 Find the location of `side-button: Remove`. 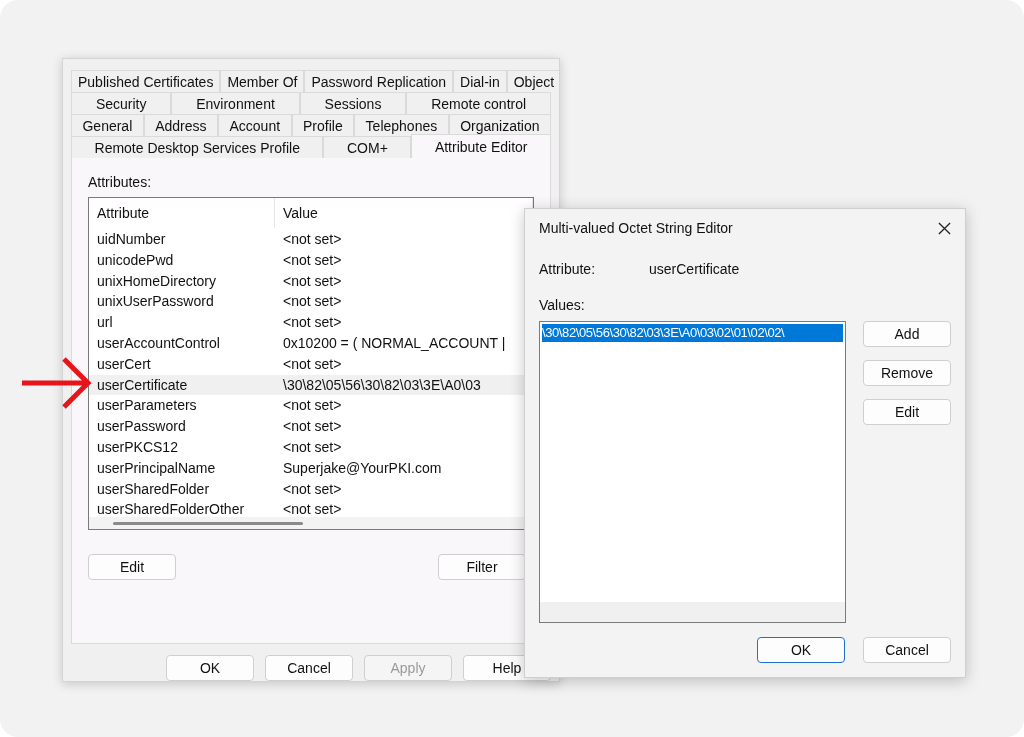

side-button: Remove is located at coordinates (907, 373).